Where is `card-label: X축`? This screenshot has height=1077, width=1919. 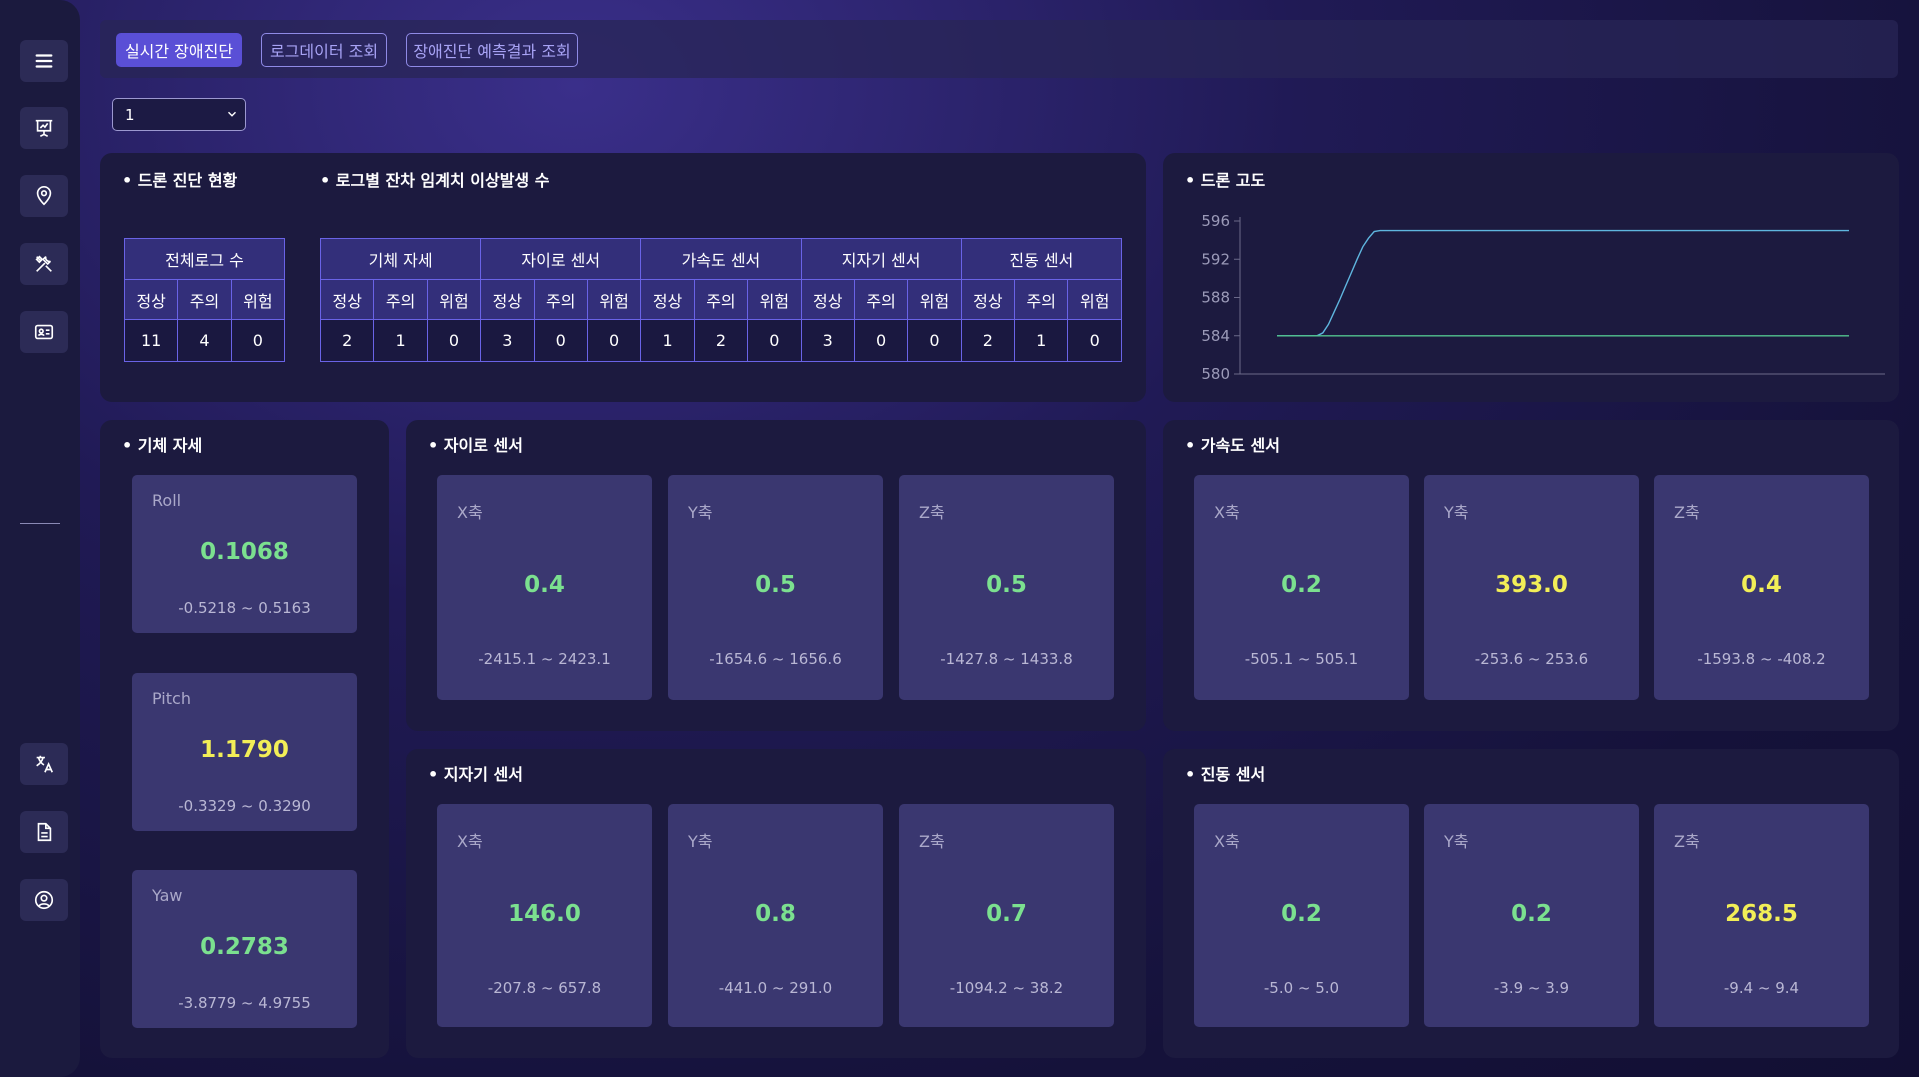
card-label: X축 is located at coordinates (470, 512).